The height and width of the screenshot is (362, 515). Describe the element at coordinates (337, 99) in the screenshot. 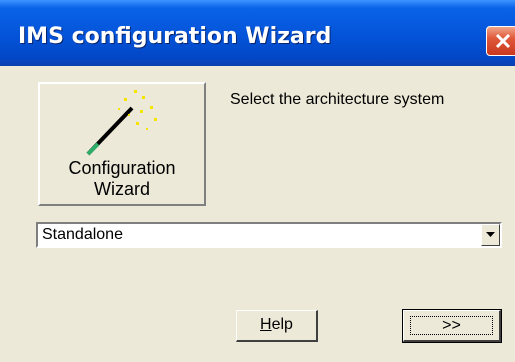

I see `instruction-label: Select the architecture system` at that location.